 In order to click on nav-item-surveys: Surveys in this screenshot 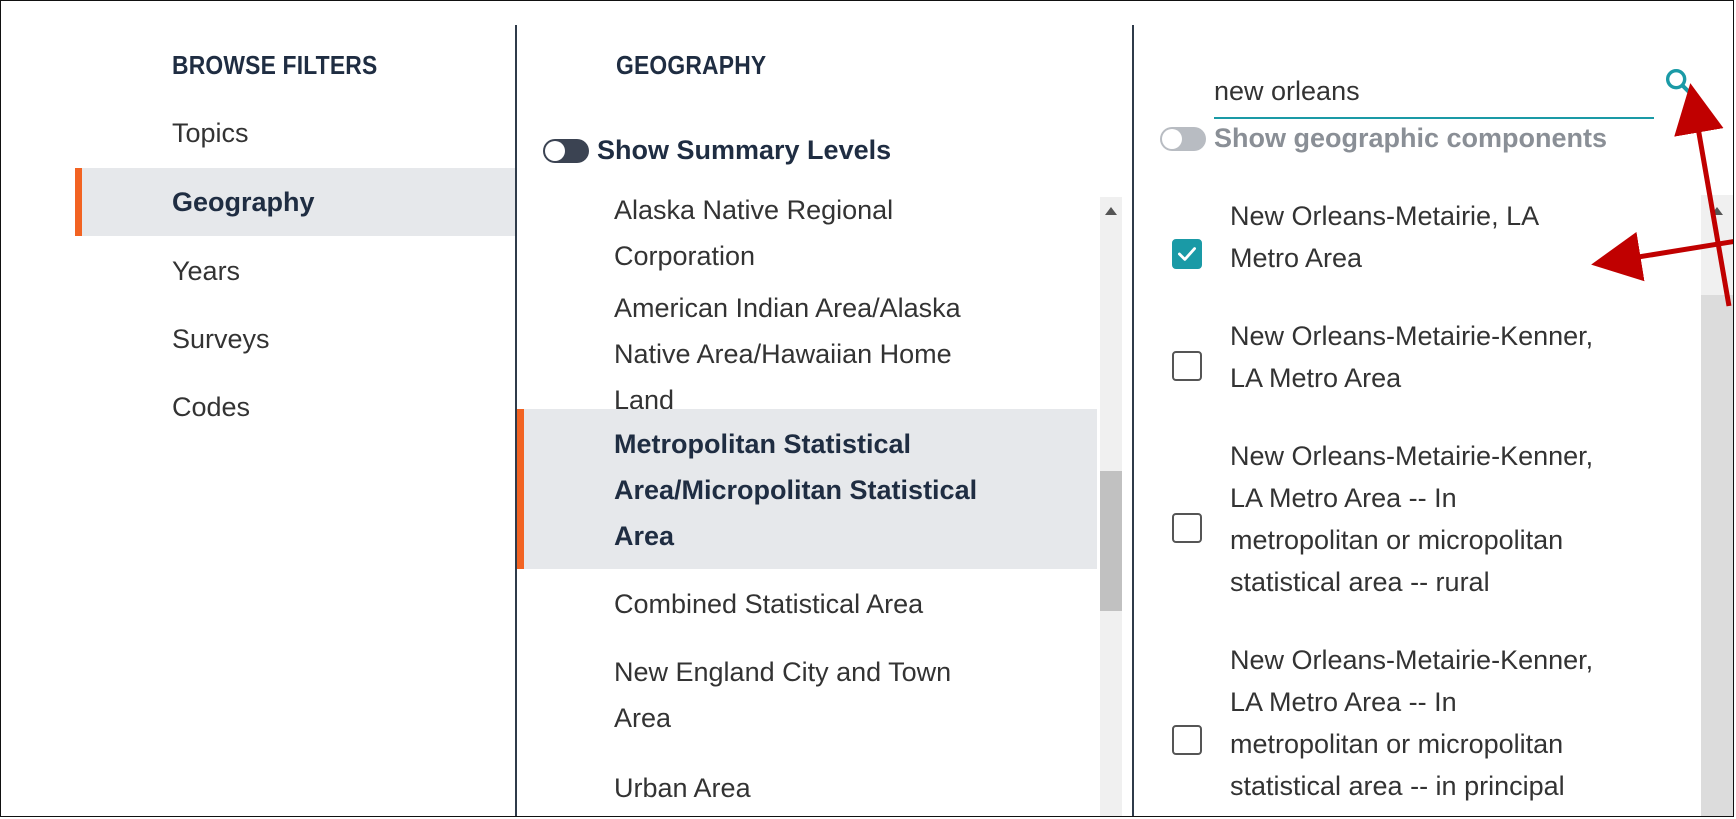, I will do `click(295, 339)`.